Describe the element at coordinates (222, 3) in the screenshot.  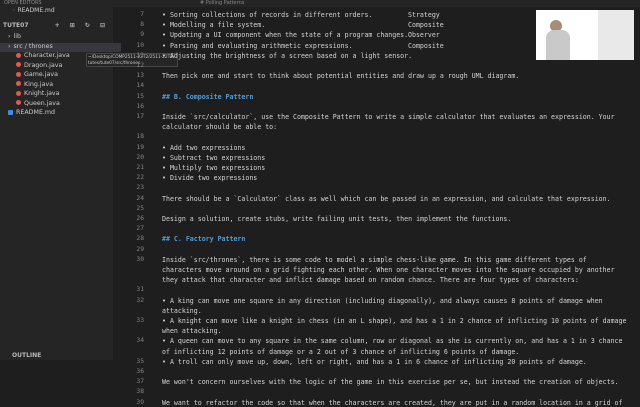
I see `breadcrumb: # Polling Patterns` at that location.